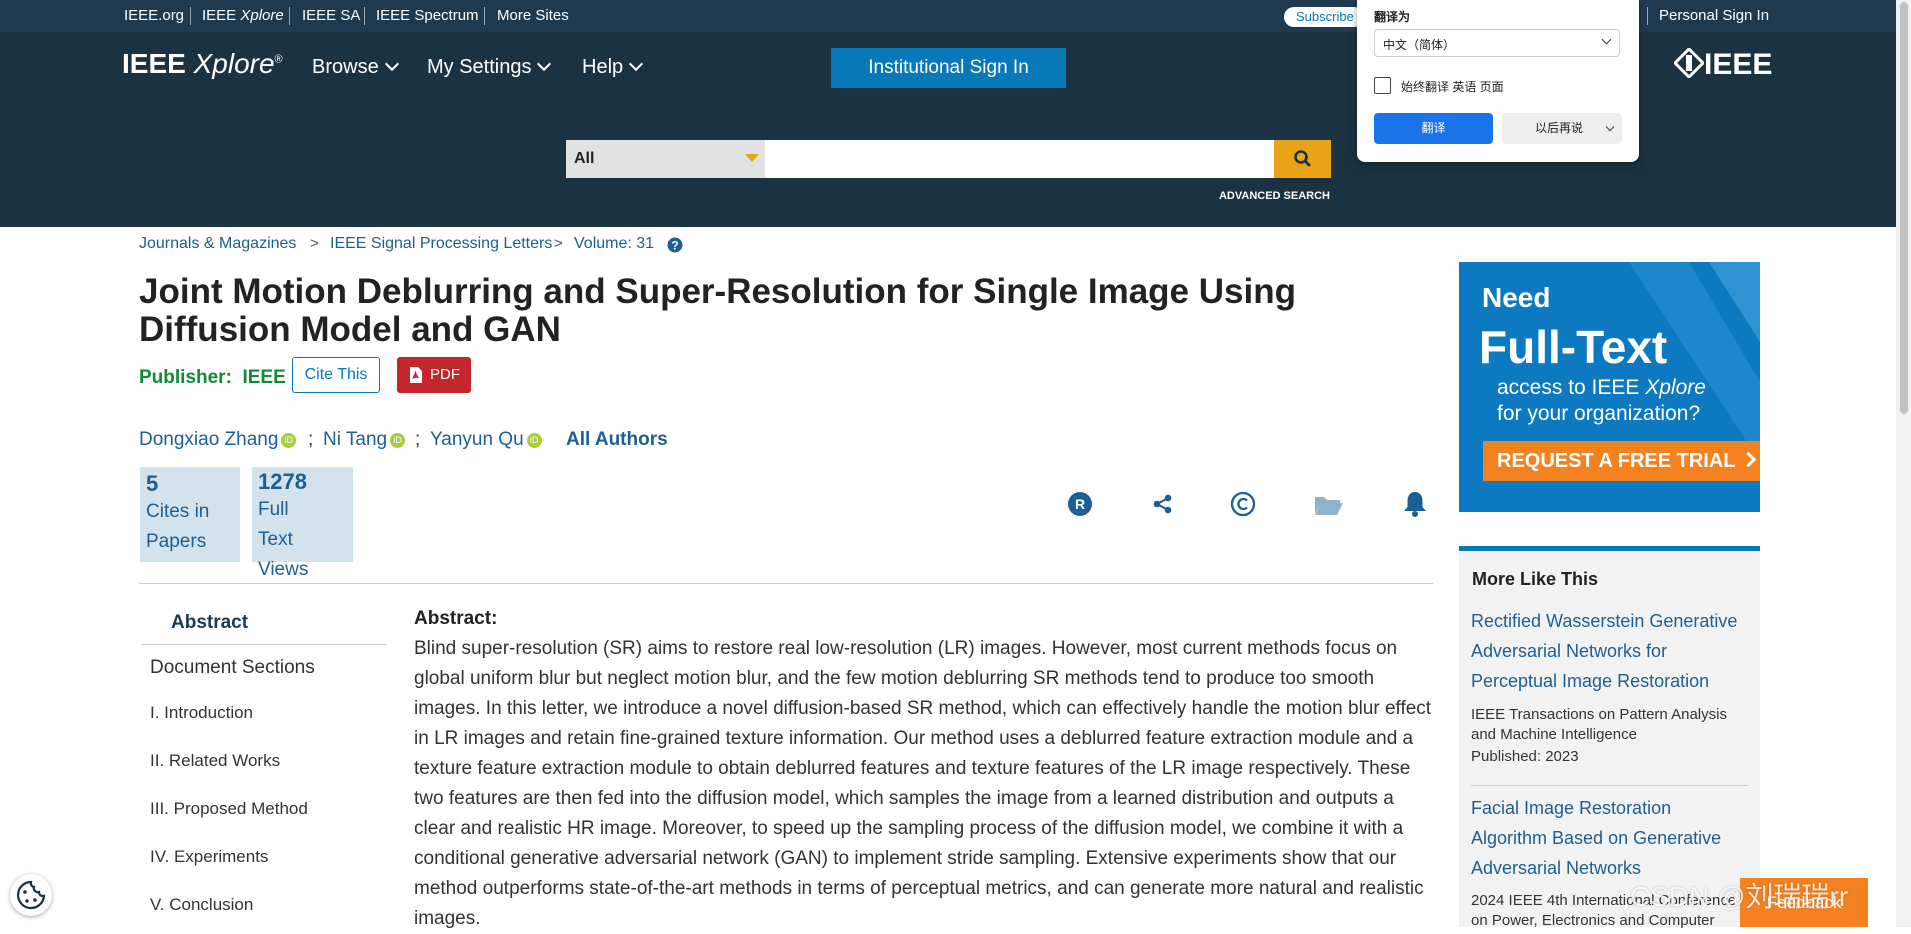 Image resolution: width=1911 pixels, height=934 pixels. What do you see at coordinates (1419, 45) in the screenshot?
I see `language-select-value: 中文（简体）` at bounding box center [1419, 45].